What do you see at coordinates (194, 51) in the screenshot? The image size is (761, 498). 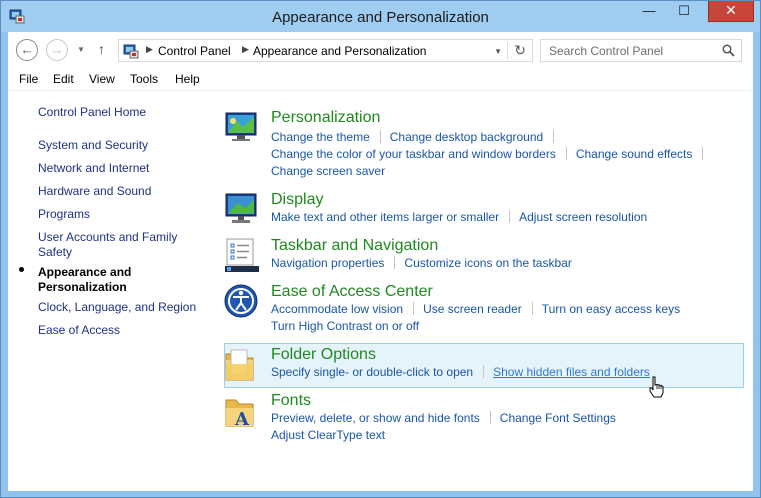 I see `breadcrumb-control-panel: Control Panel` at bounding box center [194, 51].